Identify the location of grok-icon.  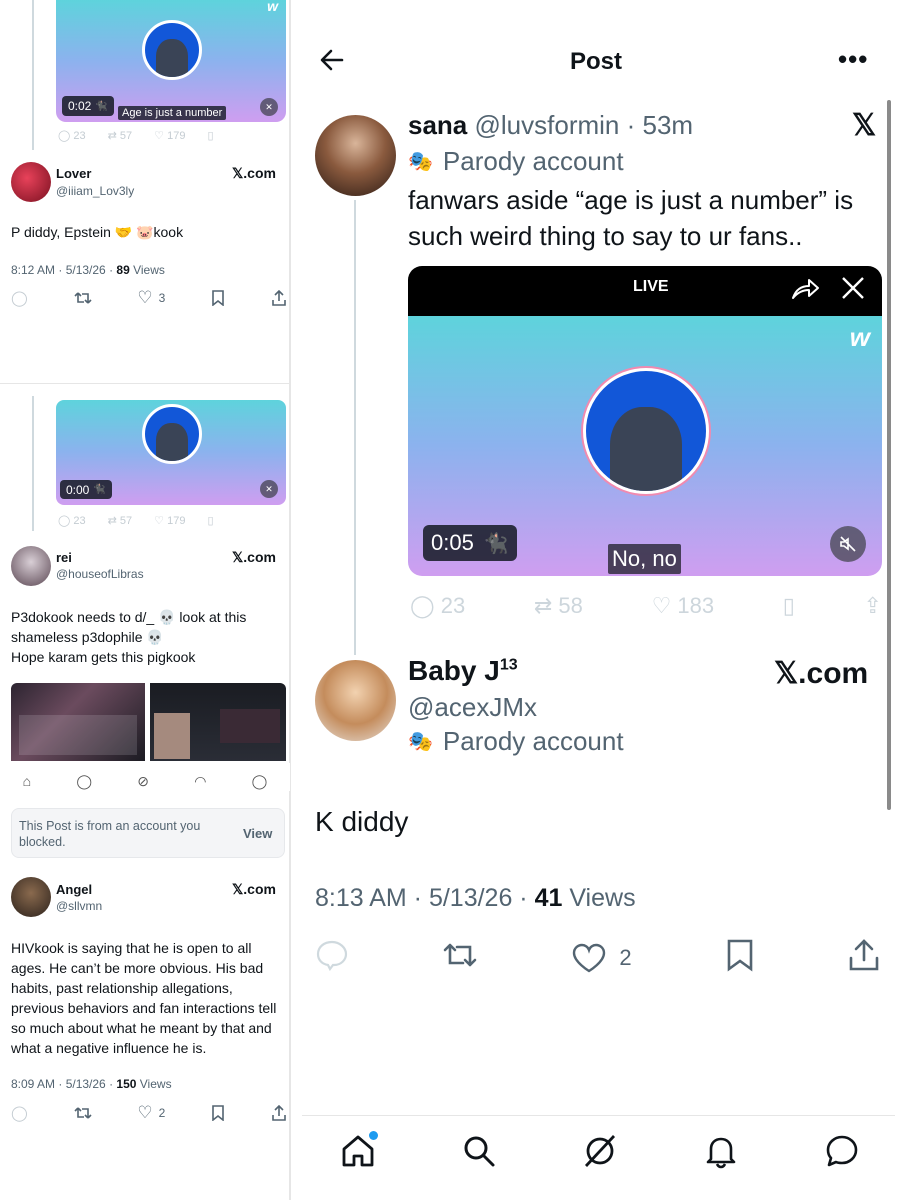
(600, 1153).